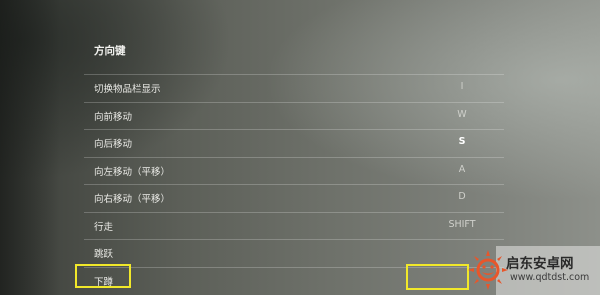 This screenshot has height=295, width=600. Describe the element at coordinates (104, 227) in the screenshot. I see `action-label: 行走` at that location.